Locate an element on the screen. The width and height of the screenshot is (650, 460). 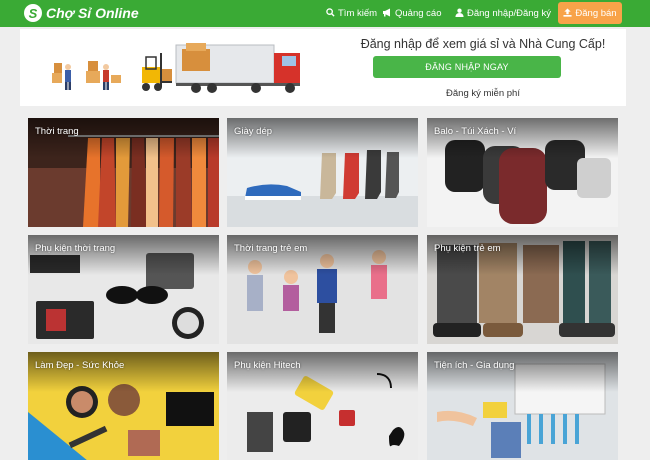
logo-mark: S is located at coordinates (33, 13).